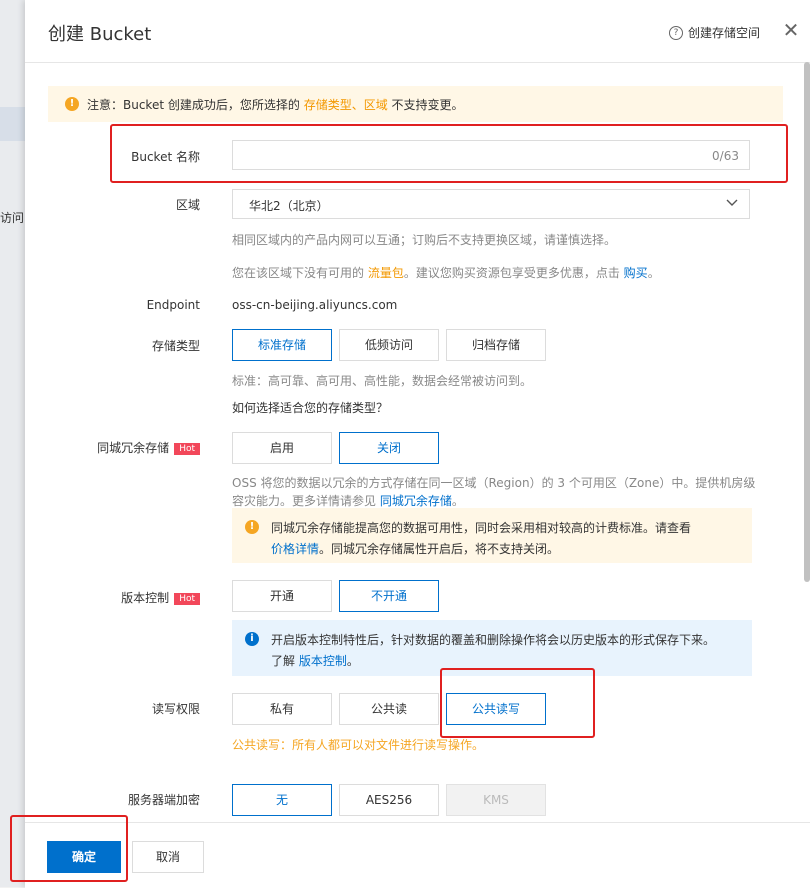 This screenshot has width=810, height=888. I want to click on info-icon: i, so click(252, 639).